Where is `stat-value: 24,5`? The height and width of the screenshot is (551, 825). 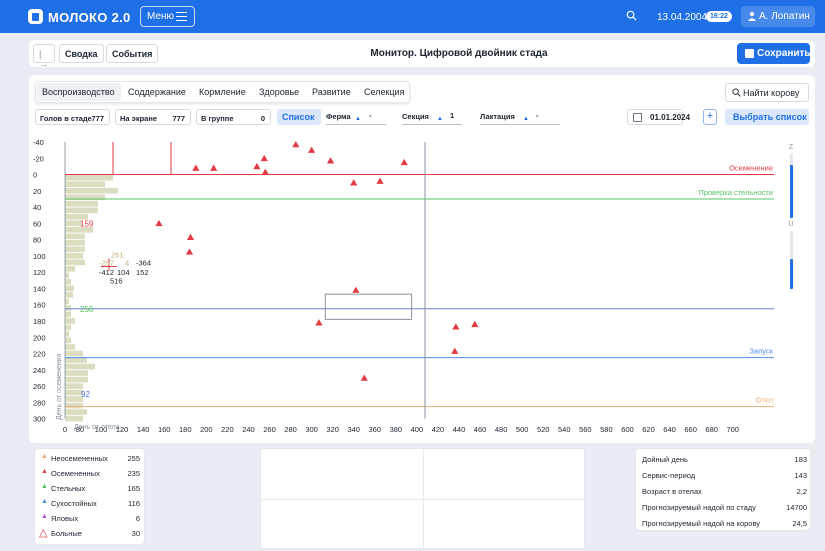
stat-value: 24,5 is located at coordinates (799, 523).